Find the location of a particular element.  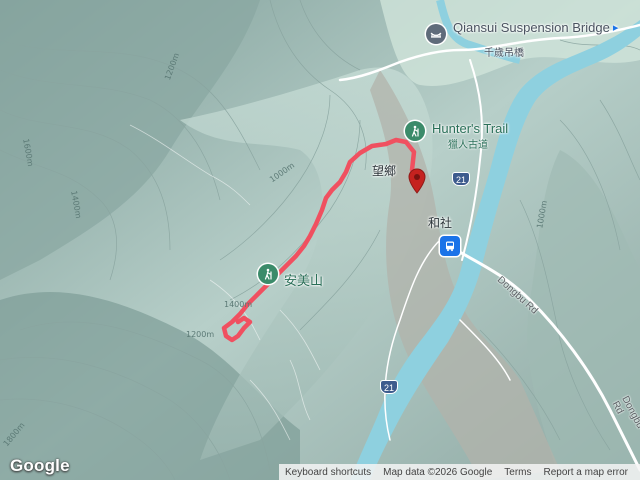

google-logo: Google is located at coordinates (40, 465).